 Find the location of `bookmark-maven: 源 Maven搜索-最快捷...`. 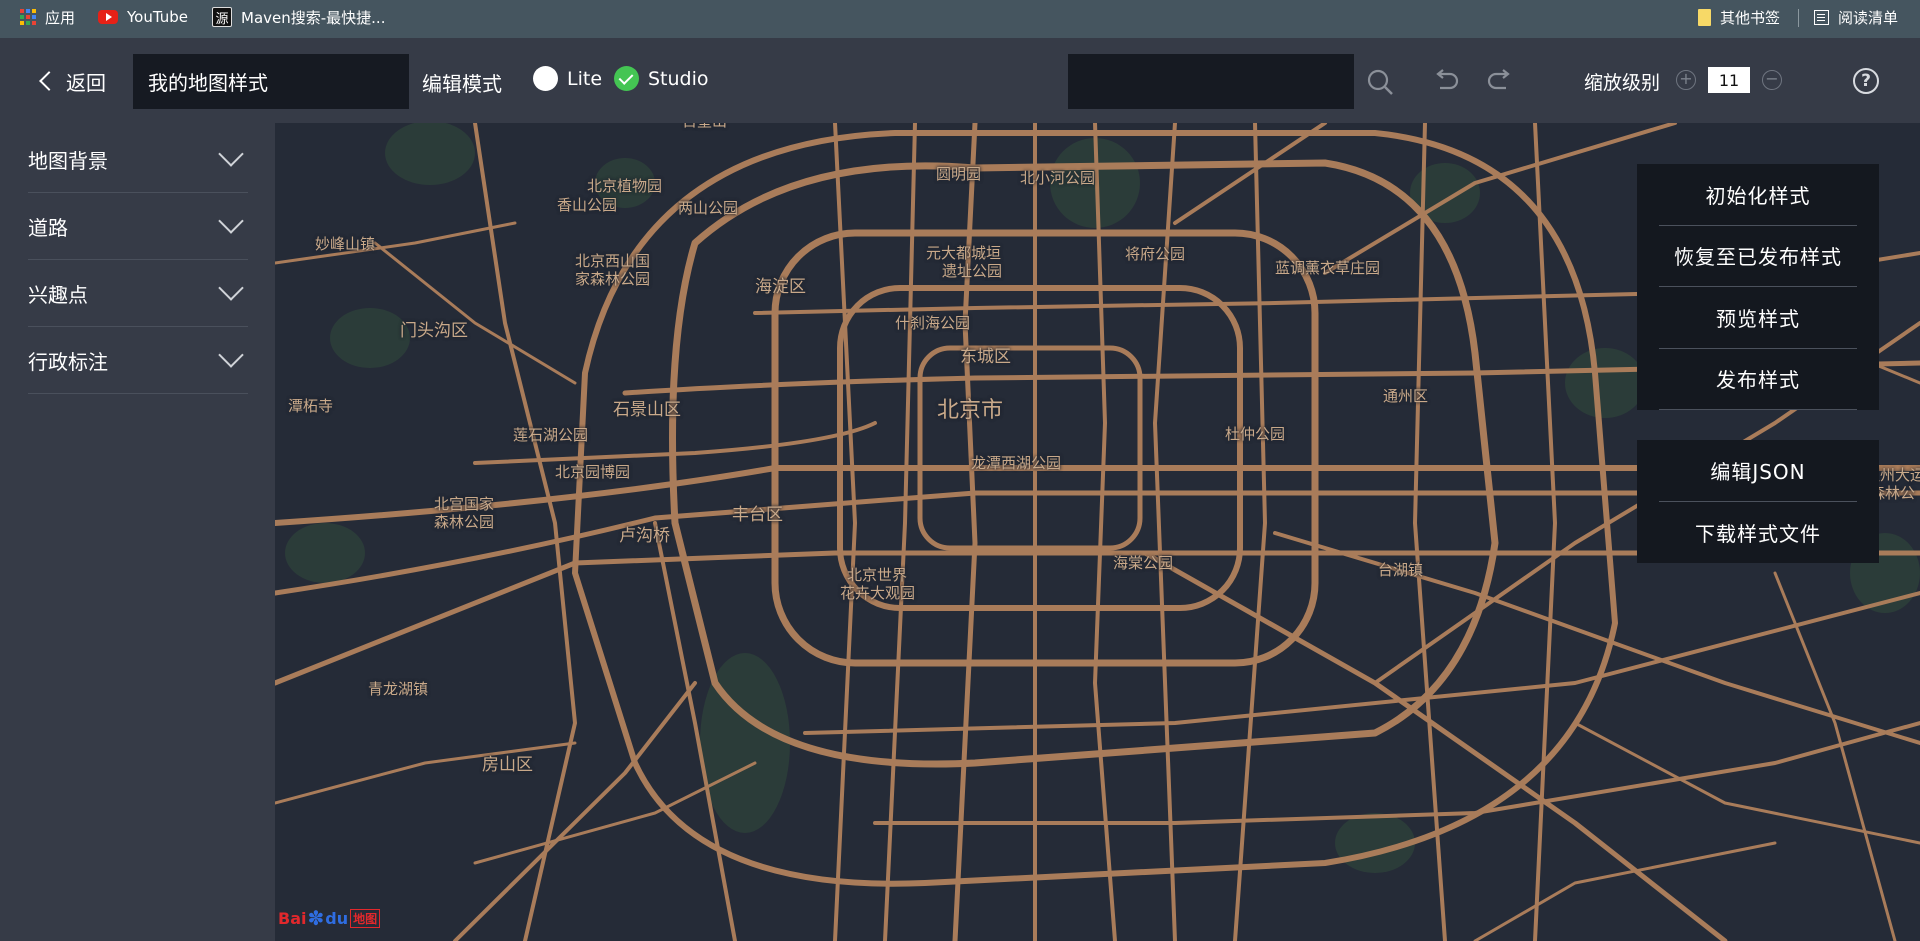

bookmark-maven: 源 Maven搜索-最快捷... is located at coordinates (298, 17).